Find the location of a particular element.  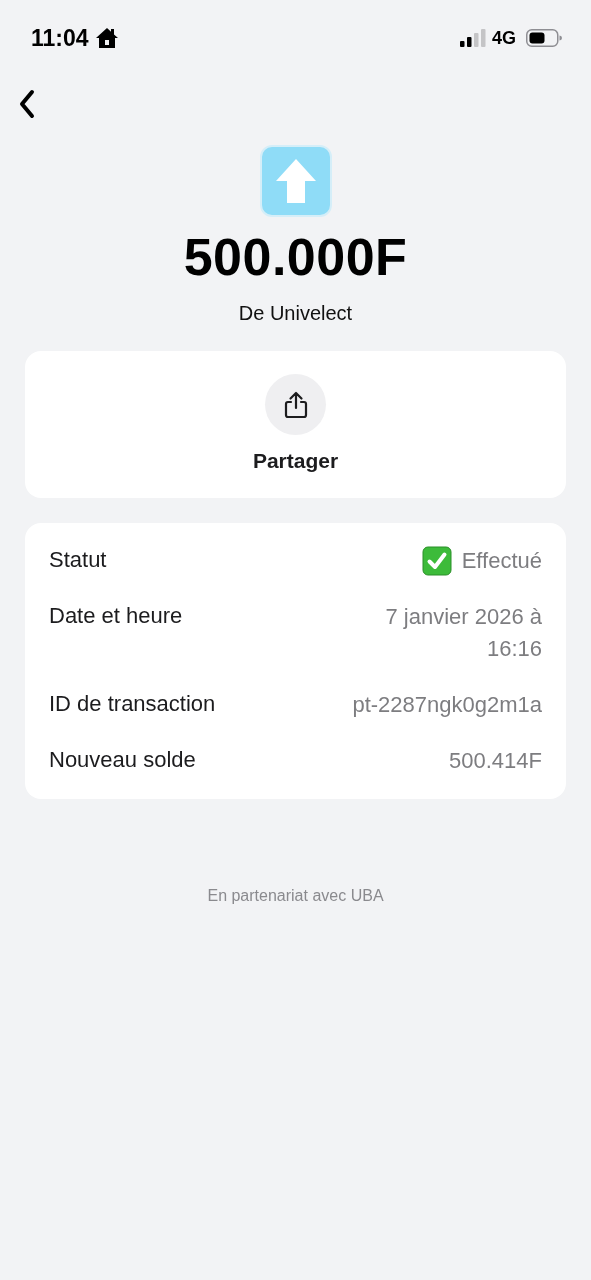

detail-label: Statut is located at coordinates (78, 560).